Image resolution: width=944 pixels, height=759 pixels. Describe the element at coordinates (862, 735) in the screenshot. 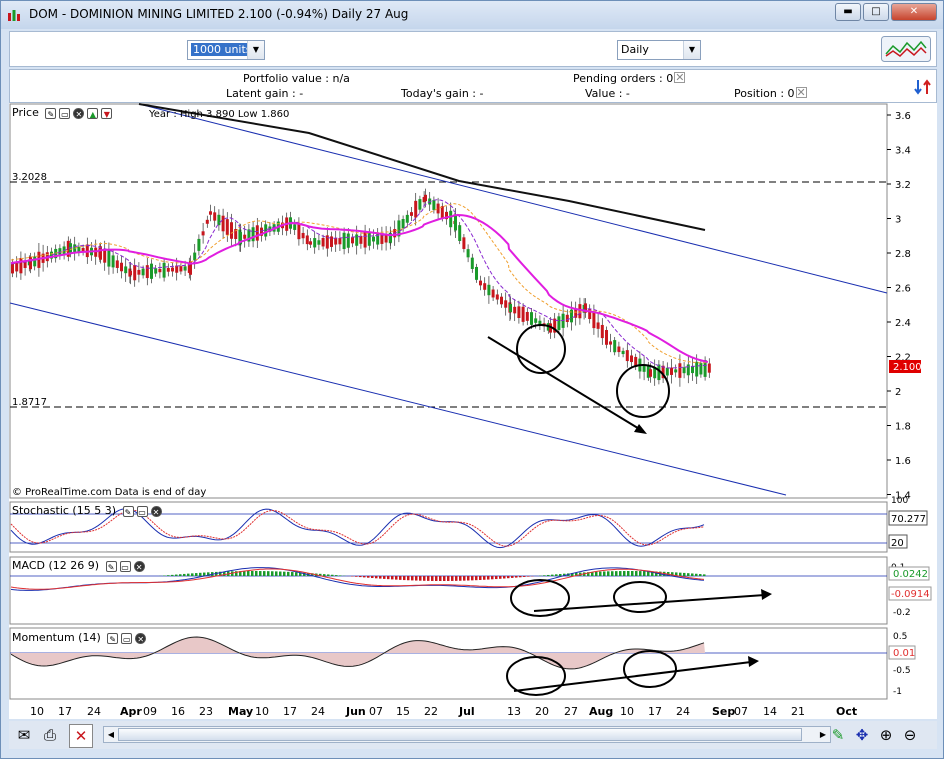

I see `move-icon: ✥` at that location.